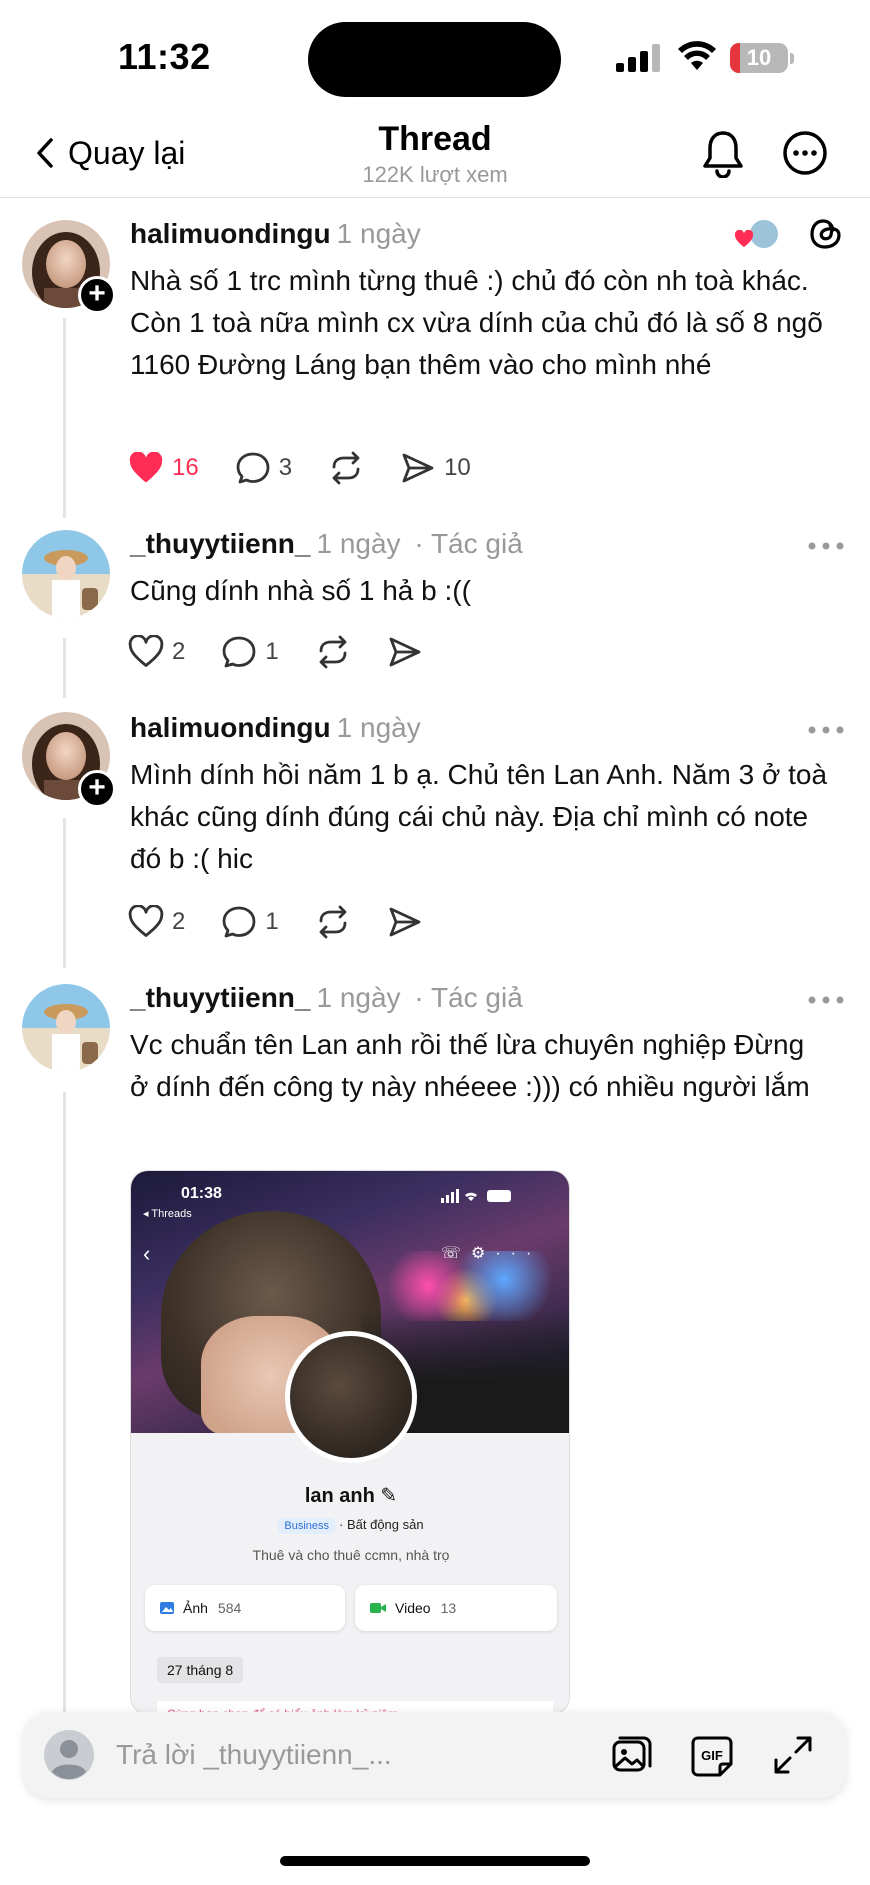 The image size is (870, 1885). I want to click on embed-profile-avatar, so click(351, 1397).